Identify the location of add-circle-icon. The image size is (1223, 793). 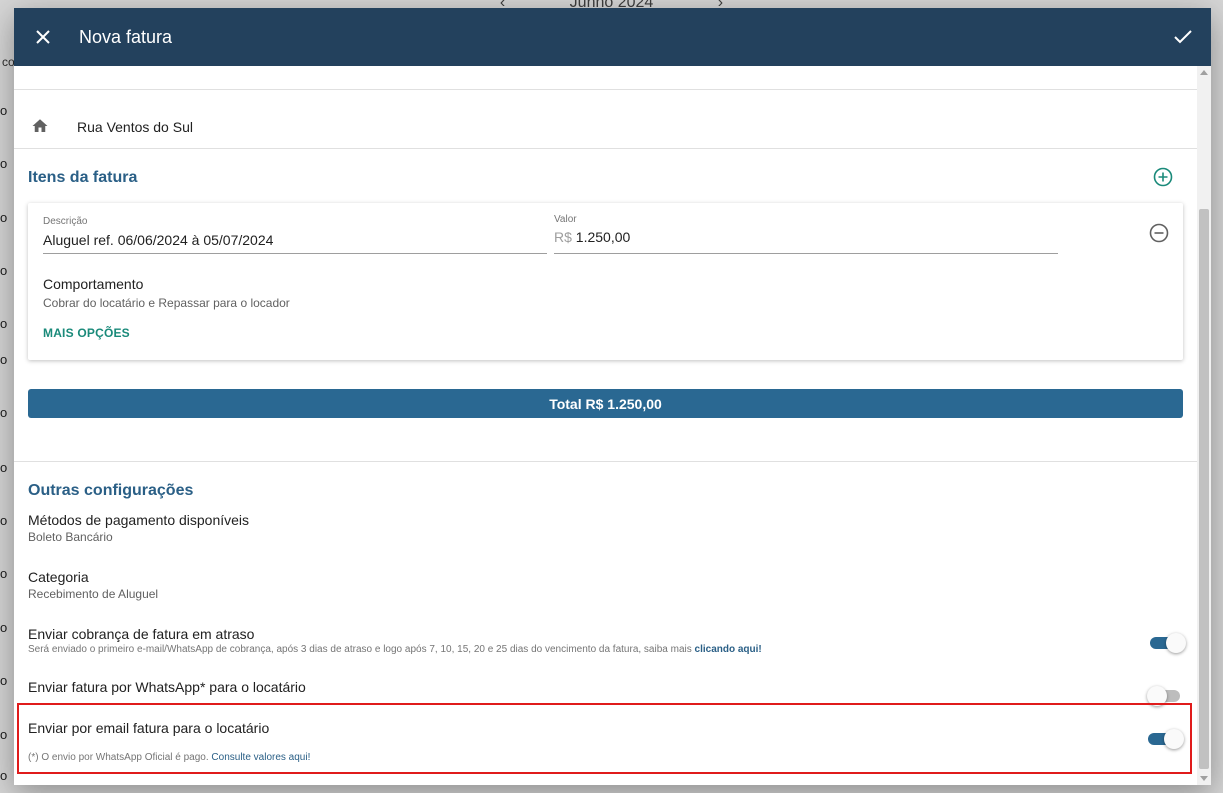
(1163, 177).